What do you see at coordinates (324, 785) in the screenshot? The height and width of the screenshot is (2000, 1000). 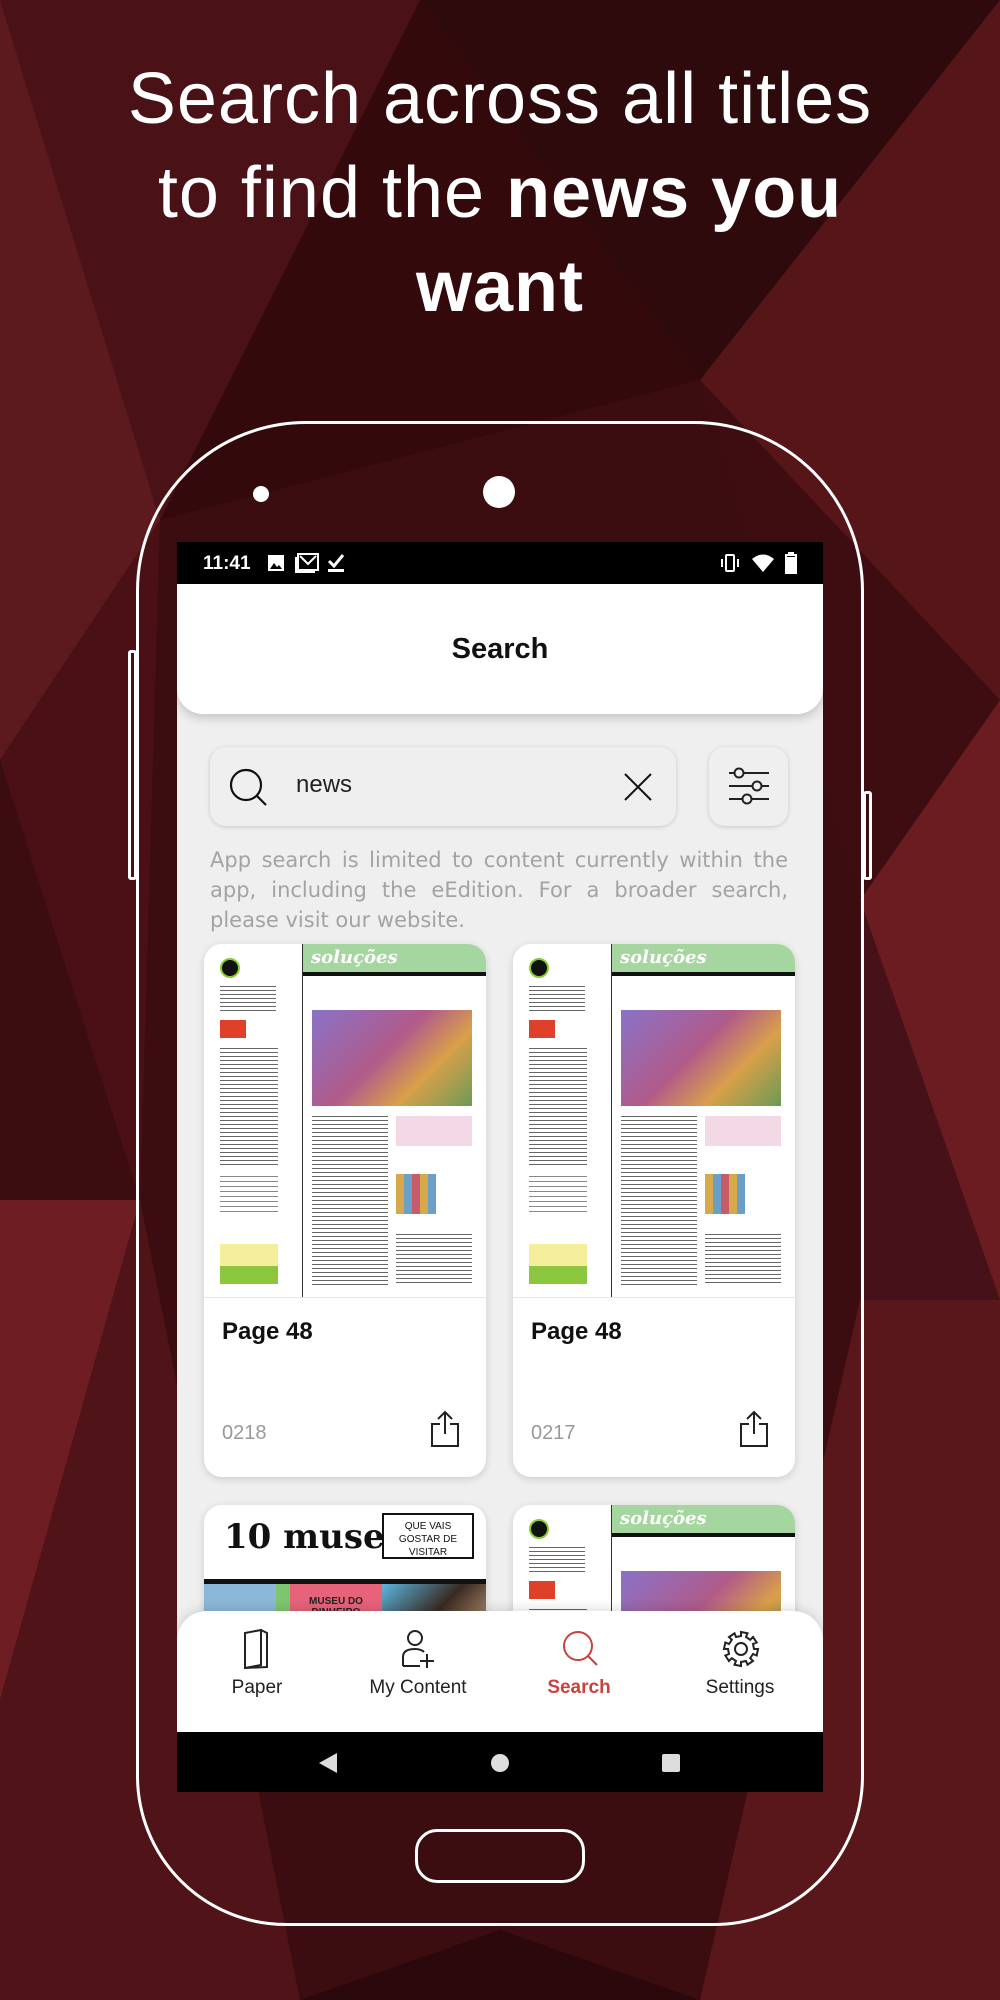 I see `search-query: news` at bounding box center [324, 785].